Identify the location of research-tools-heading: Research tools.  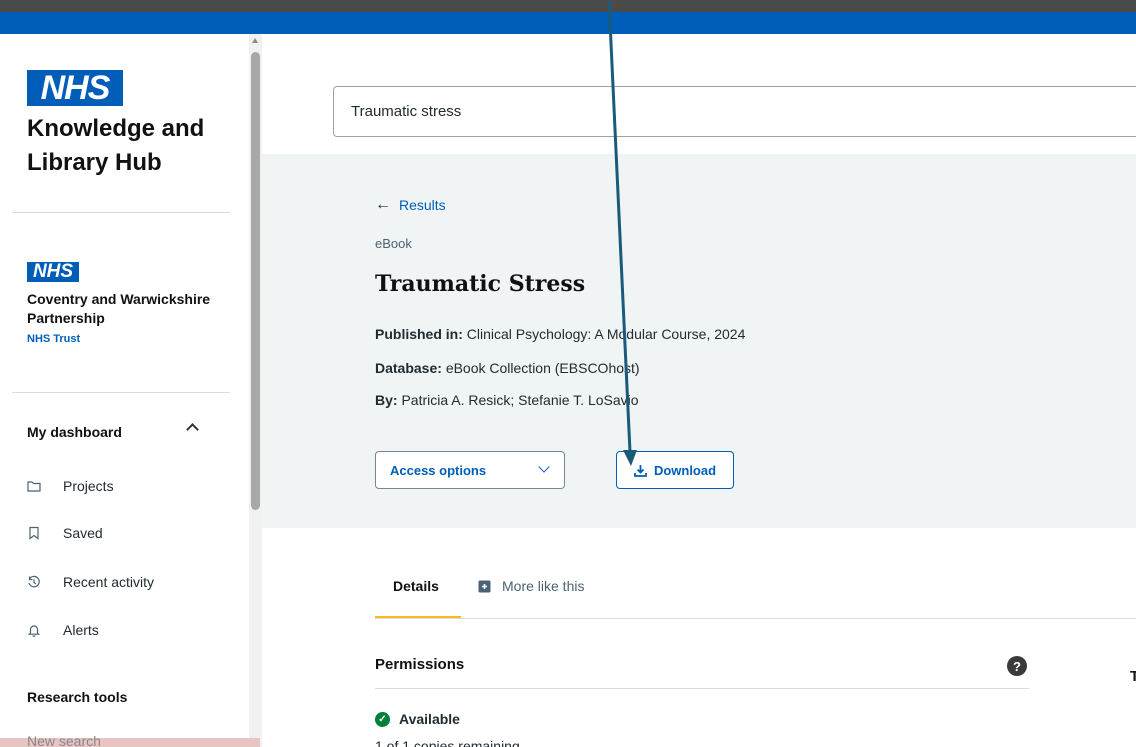
(77, 697).